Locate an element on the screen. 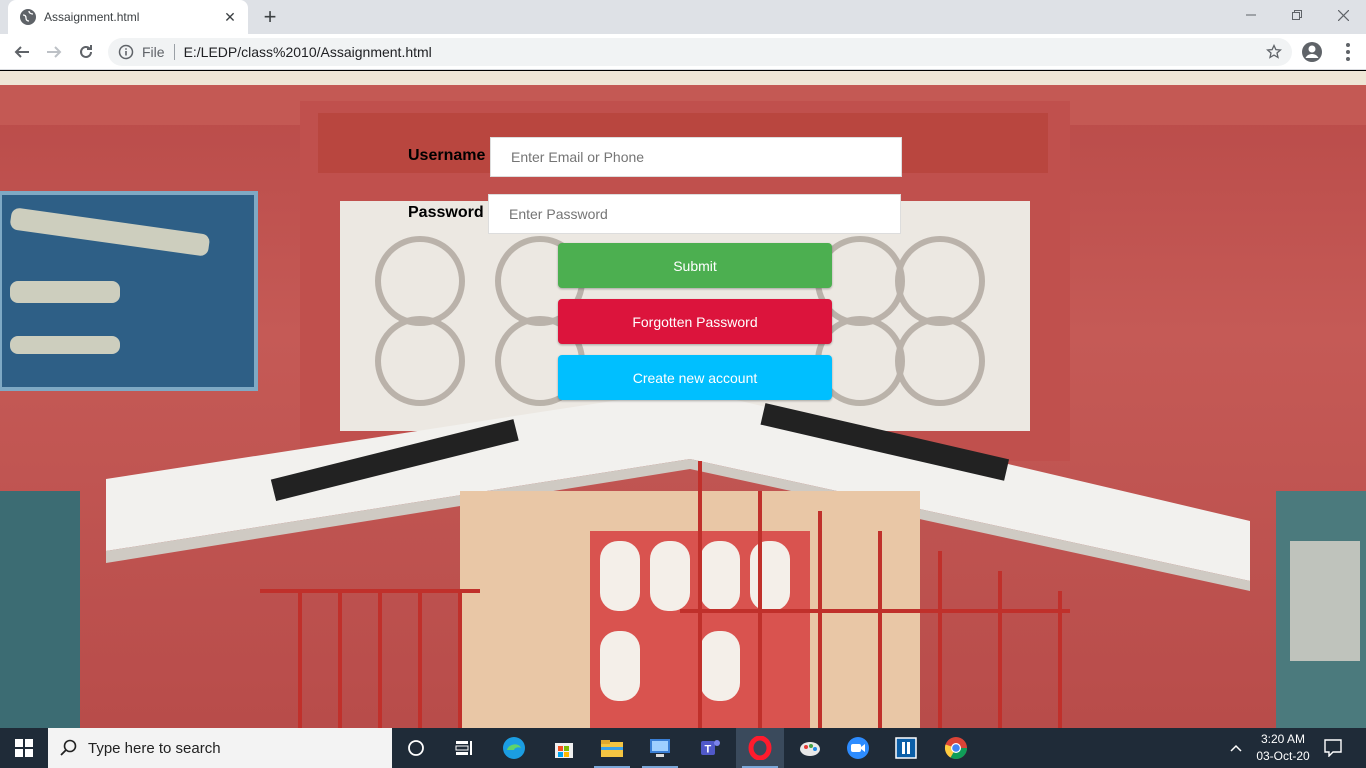 This screenshot has height=768, width=1366. search-icon is located at coordinates (68, 747).